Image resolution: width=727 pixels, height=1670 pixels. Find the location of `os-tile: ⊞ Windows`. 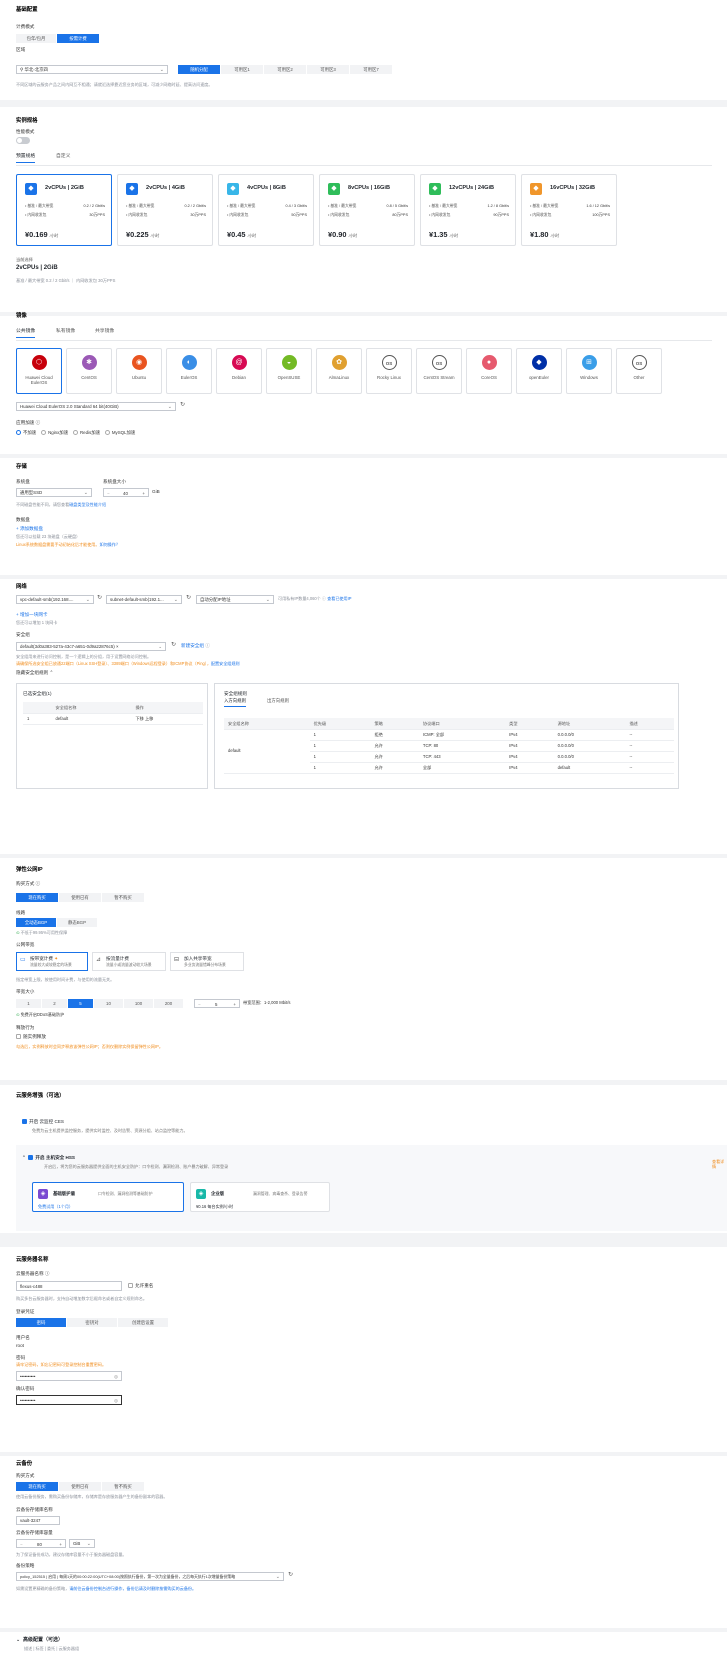

os-tile: ⊞ Windows is located at coordinates (589, 371).